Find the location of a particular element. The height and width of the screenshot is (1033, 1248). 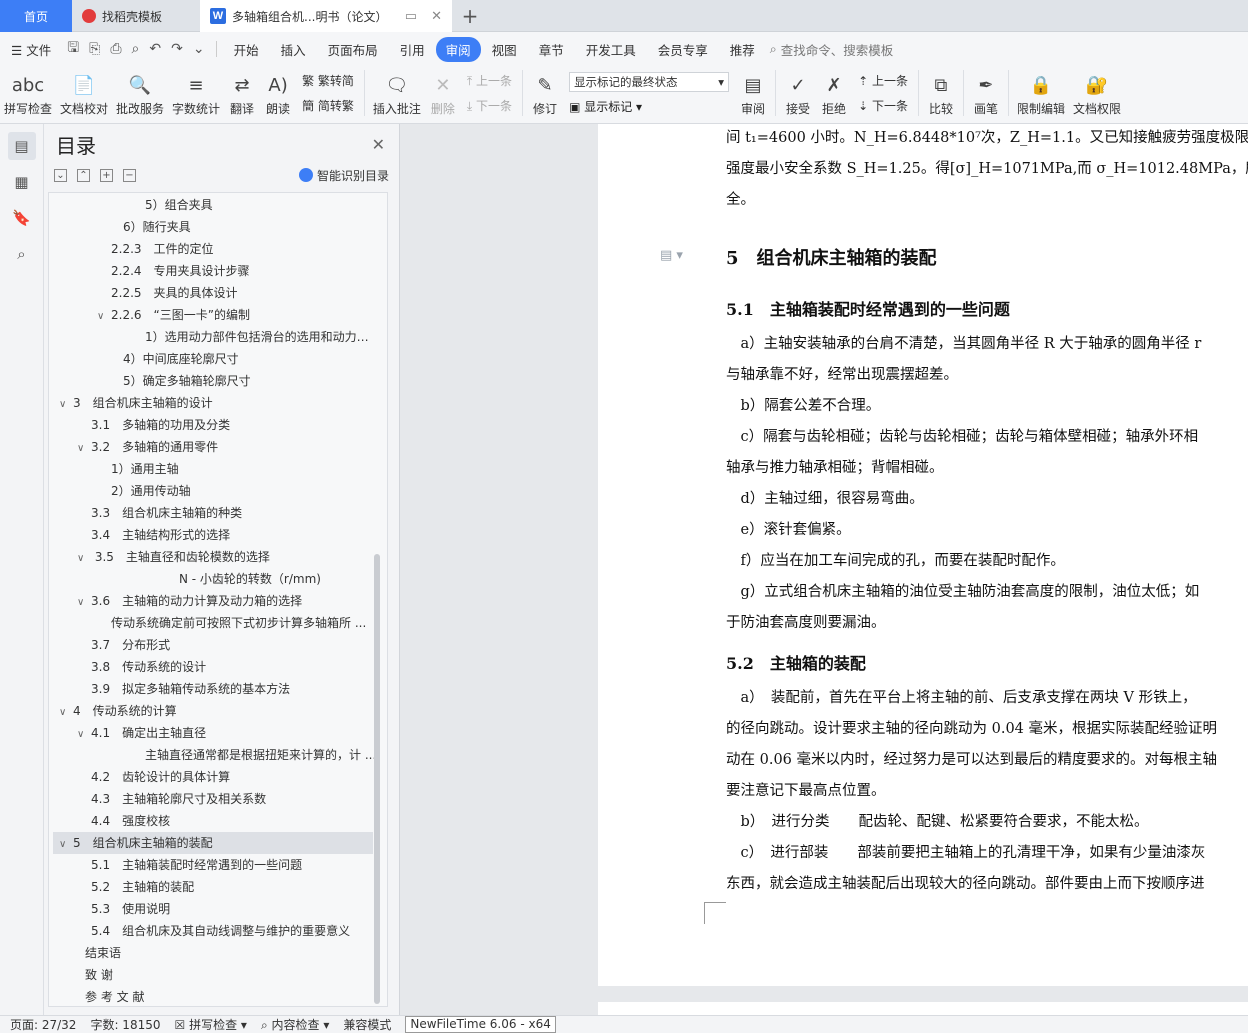

next-change-button: ⇣ 下一条 is located at coordinates (883, 105).